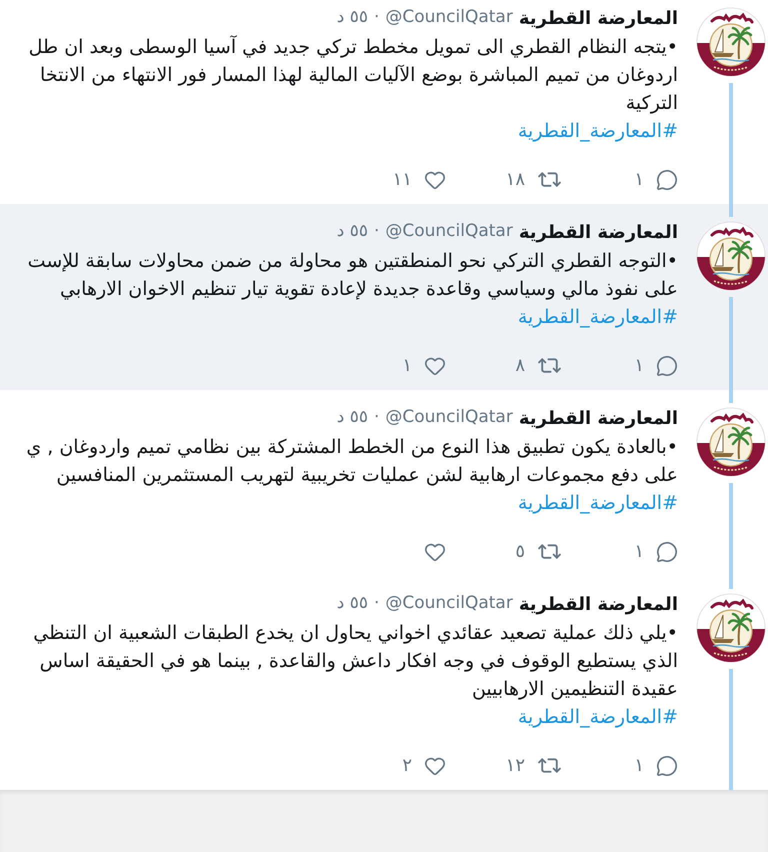 Image resolution: width=768 pixels, height=852 pixels. Describe the element at coordinates (538, 551) in the screenshot. I see `retweet-button: ٥` at that location.